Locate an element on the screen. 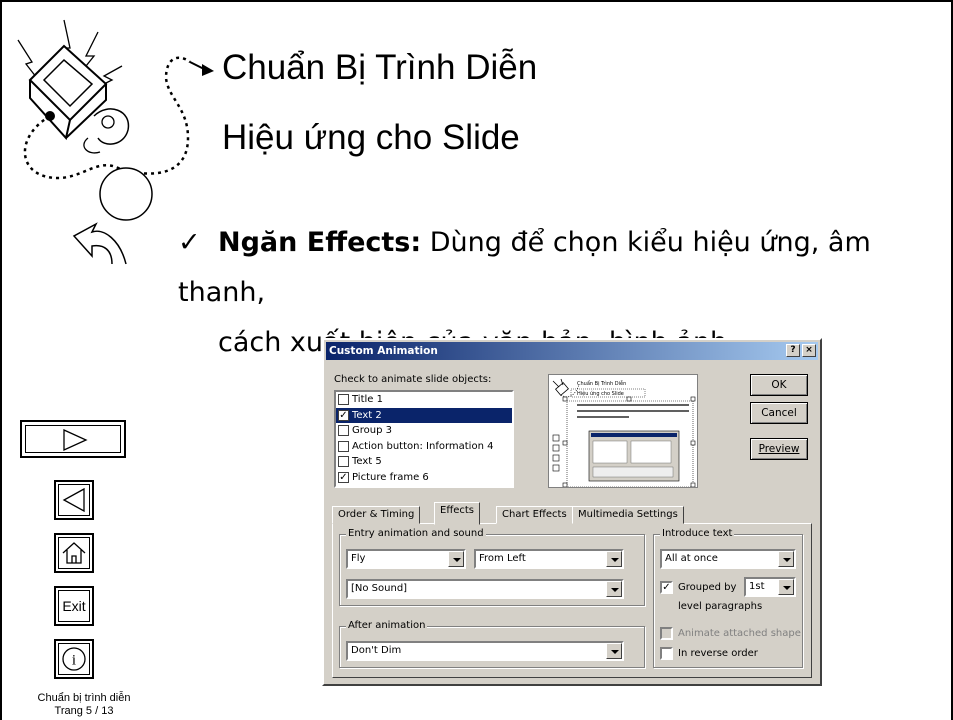 The width and height of the screenshot is (953, 720). check-objects-label: Check to animate slide objects: is located at coordinates (413, 379).